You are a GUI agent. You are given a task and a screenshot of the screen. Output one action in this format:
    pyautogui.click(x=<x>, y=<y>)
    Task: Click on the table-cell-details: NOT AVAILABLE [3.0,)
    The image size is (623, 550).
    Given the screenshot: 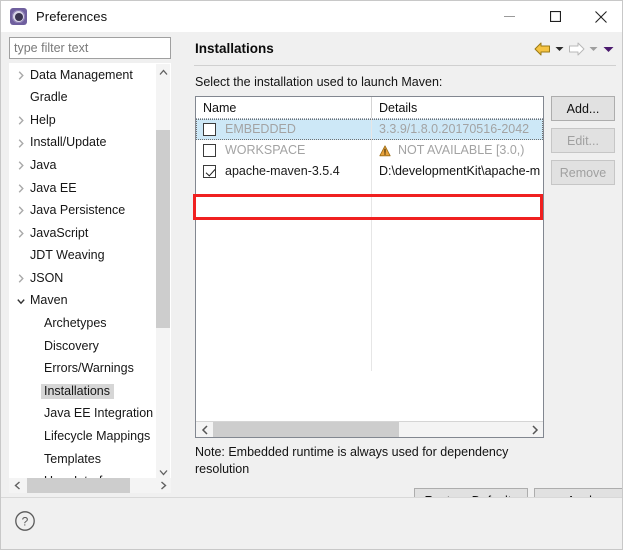 What is the action you would take?
    pyautogui.click(x=457, y=150)
    